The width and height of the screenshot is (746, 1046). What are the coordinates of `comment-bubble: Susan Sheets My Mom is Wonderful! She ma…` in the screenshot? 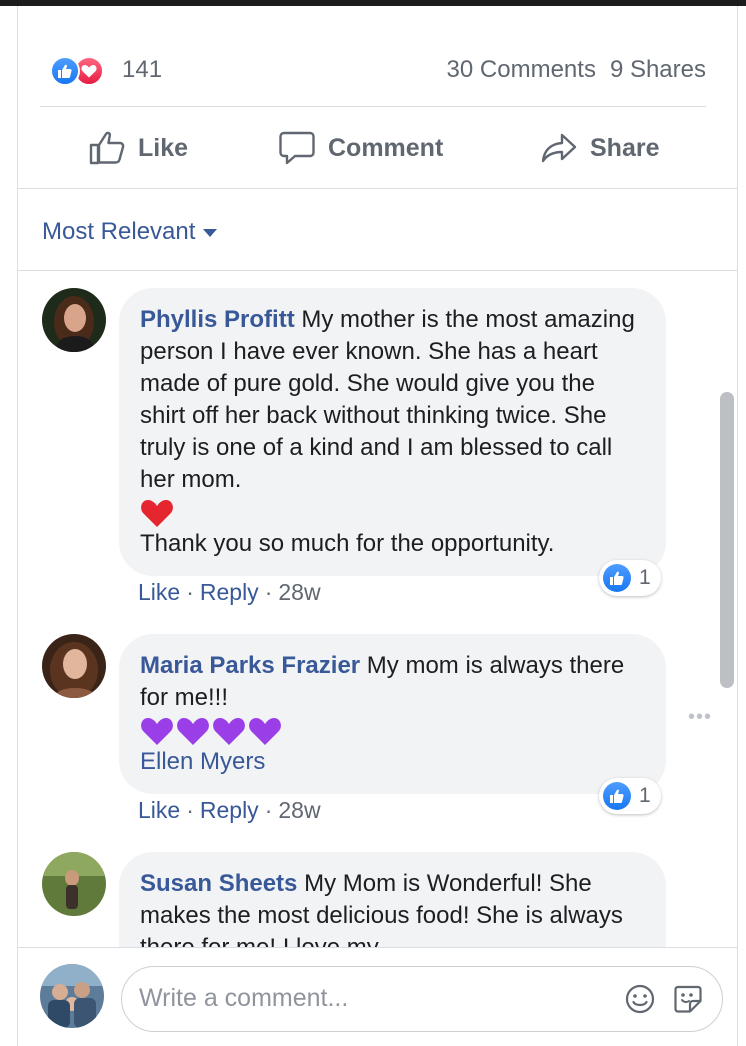 It's located at (392, 899).